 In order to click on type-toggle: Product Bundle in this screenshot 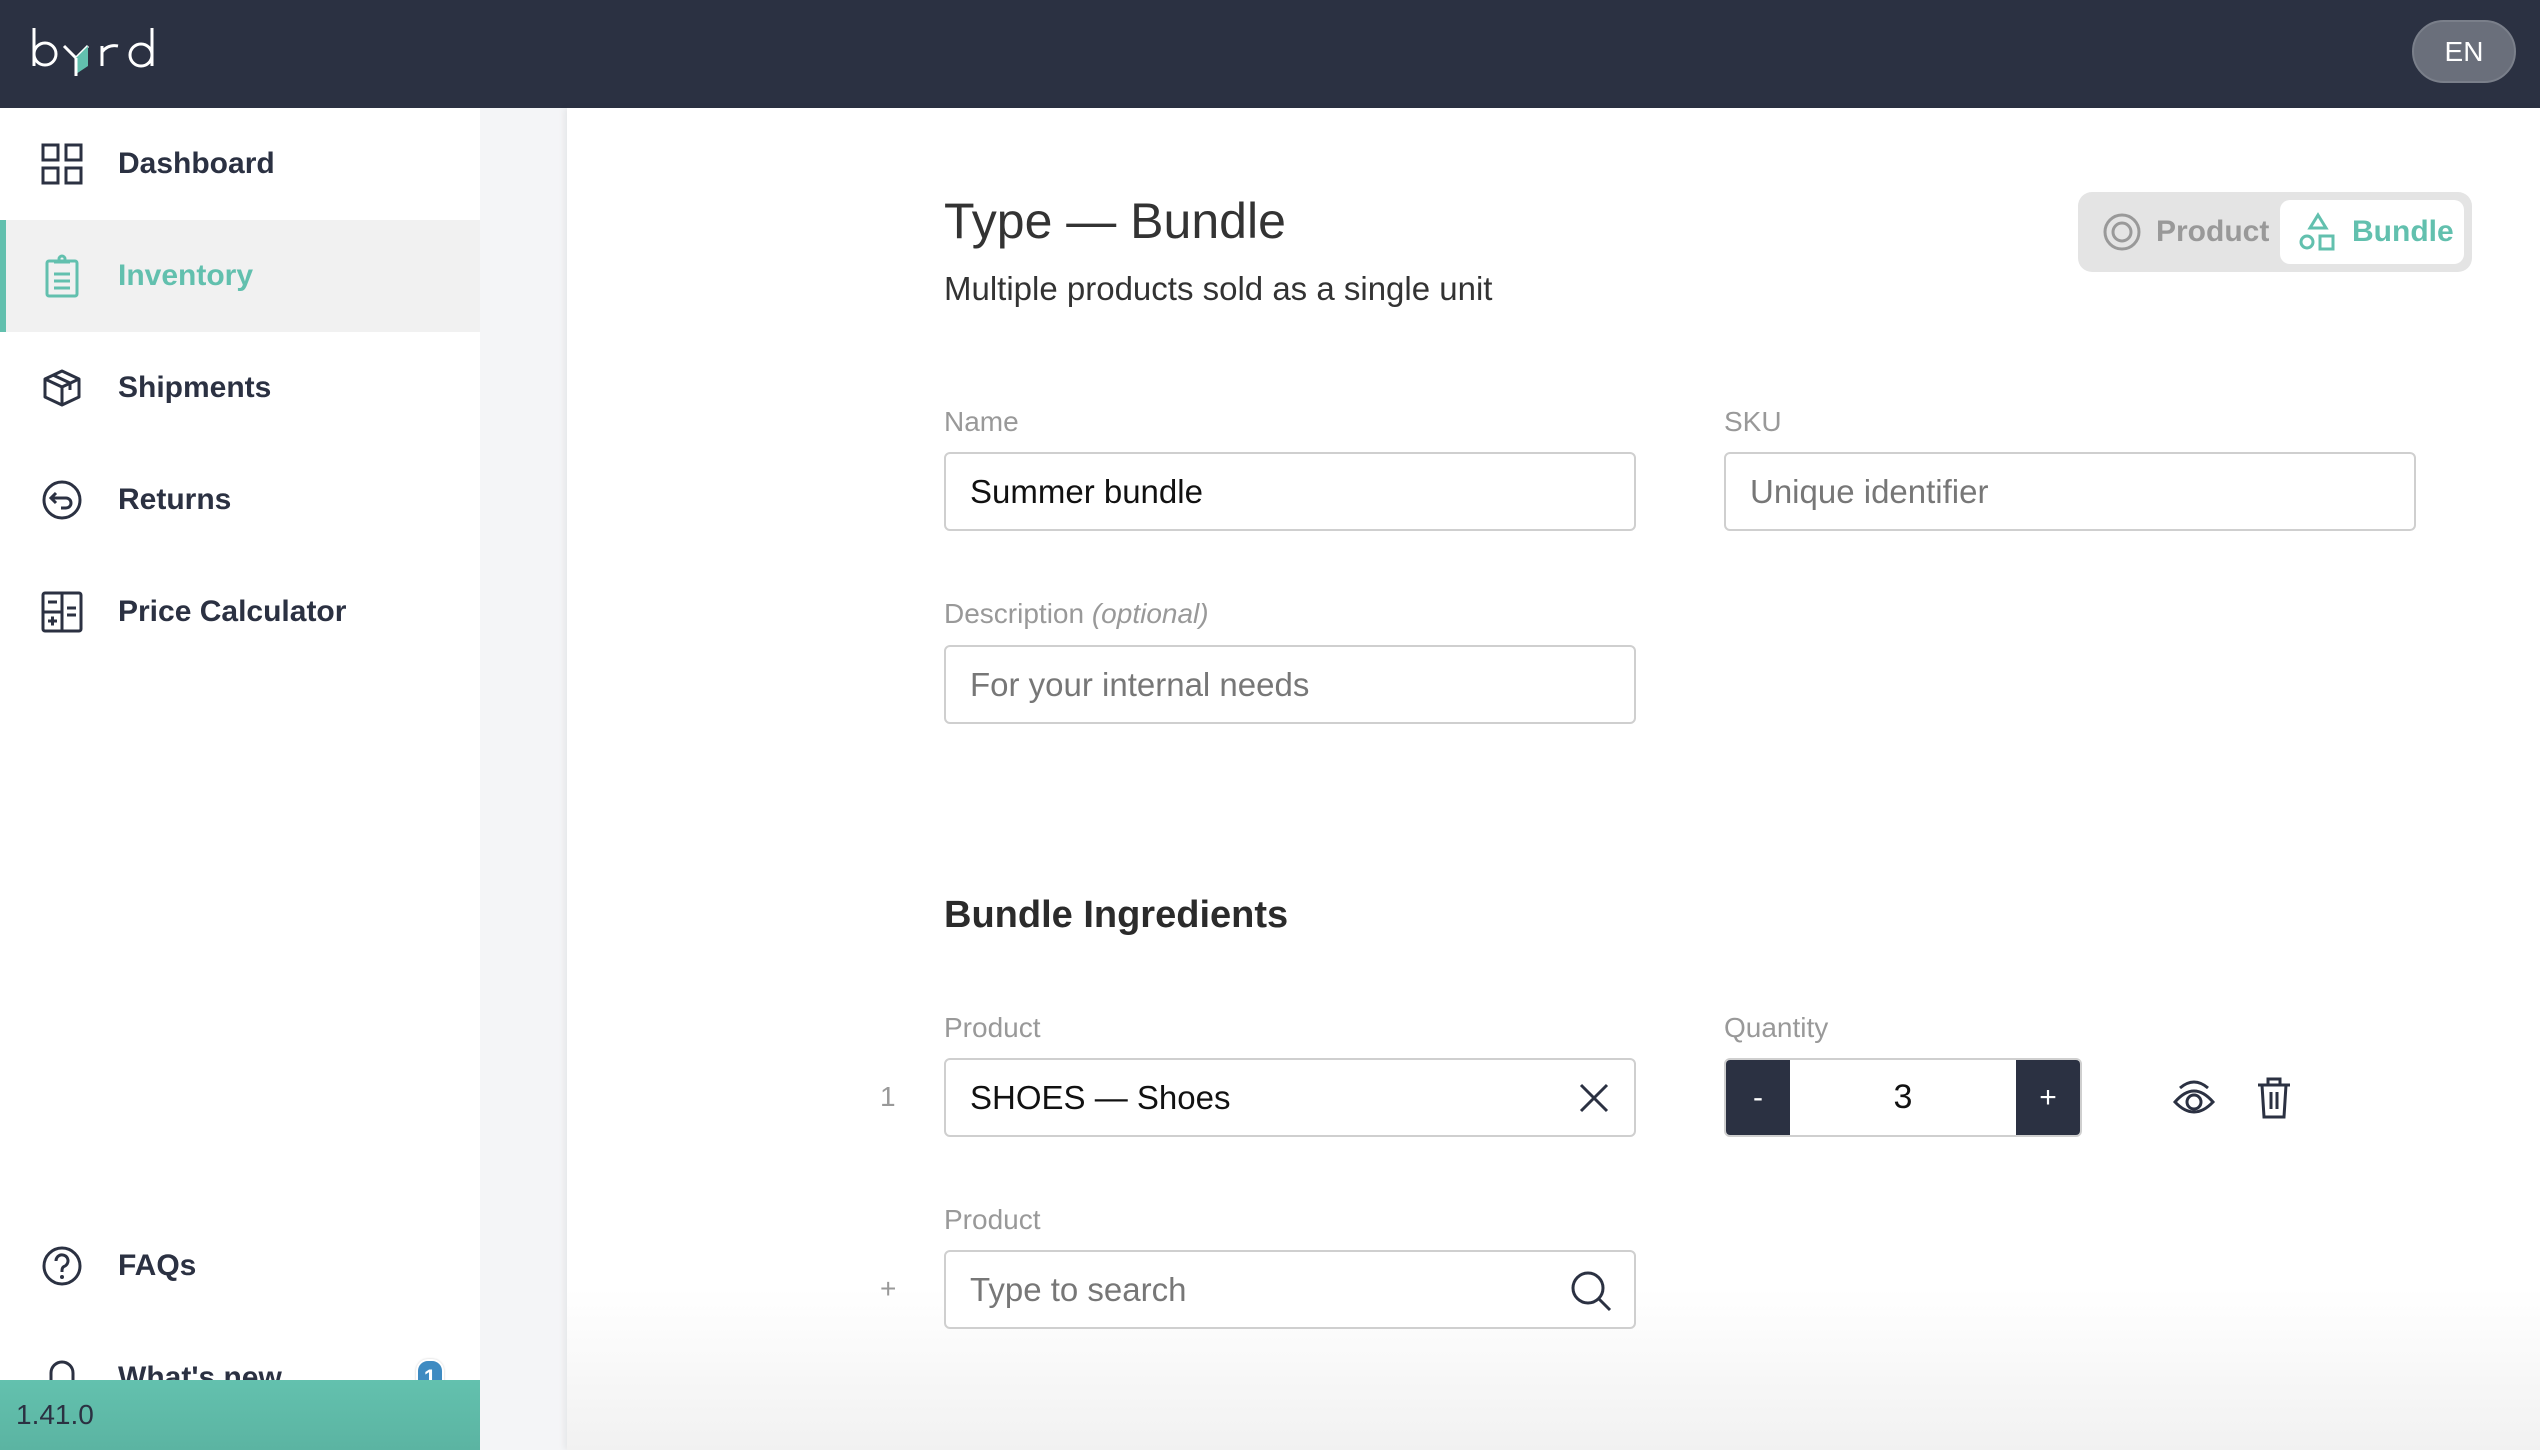, I will do `click(2275, 232)`.